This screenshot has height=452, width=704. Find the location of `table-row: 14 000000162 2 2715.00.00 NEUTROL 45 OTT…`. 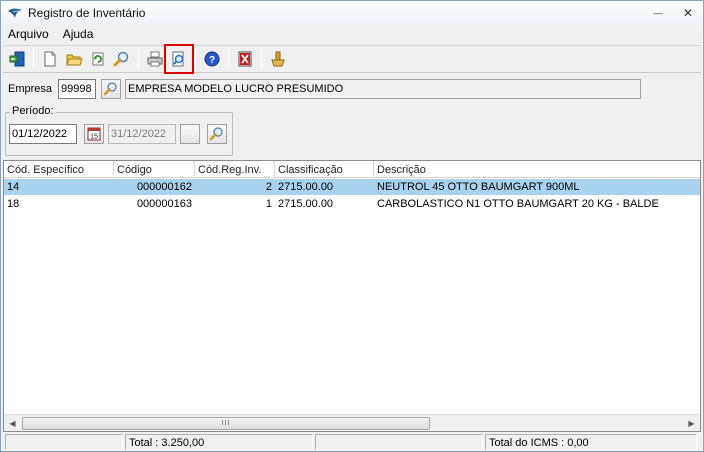

table-row: 14 000000162 2 2715.00.00 NEUTROL 45 OTT… is located at coordinates (352, 187).